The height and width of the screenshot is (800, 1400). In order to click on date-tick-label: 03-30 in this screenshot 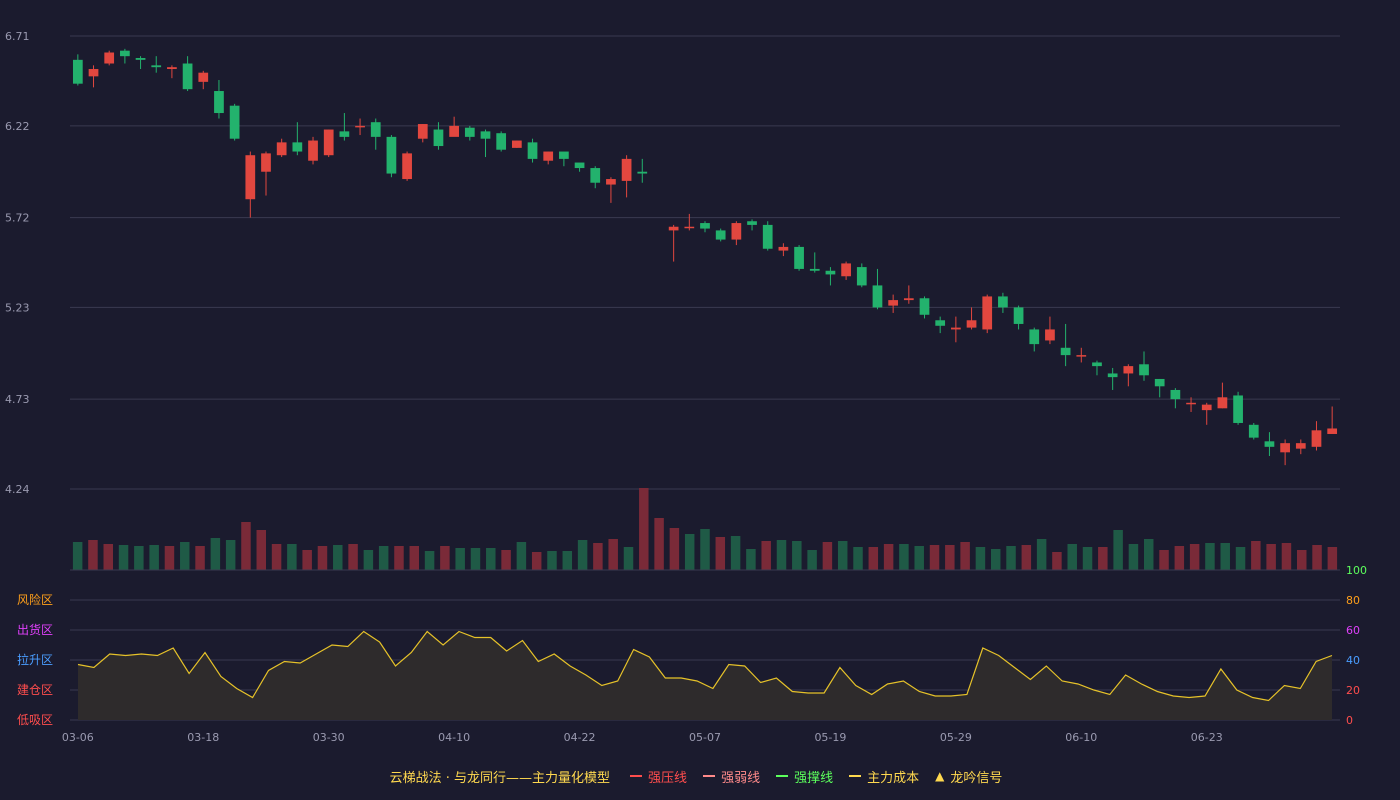, I will do `click(329, 737)`.